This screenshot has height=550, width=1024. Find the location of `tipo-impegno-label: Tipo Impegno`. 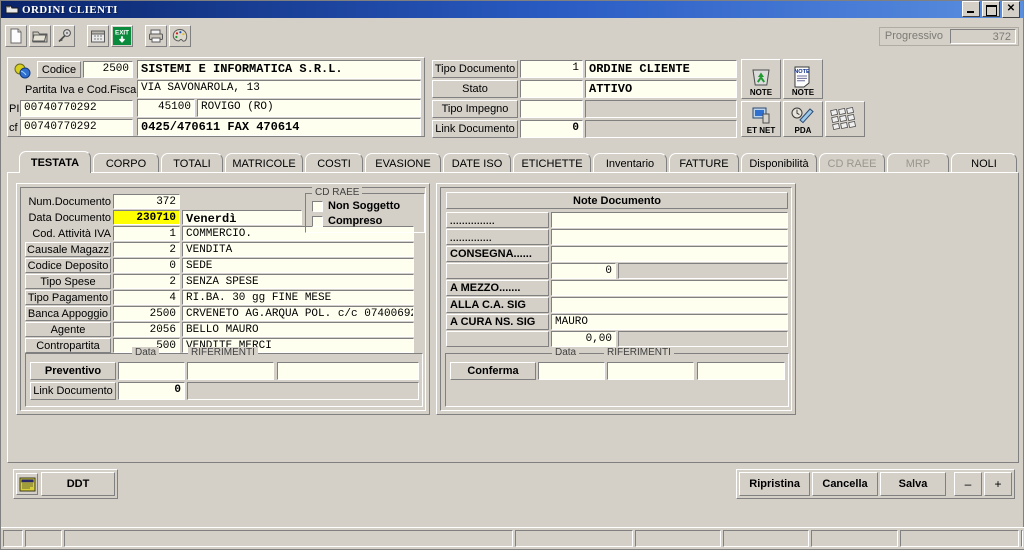

tipo-impegno-label: Tipo Impegno is located at coordinates (475, 109).